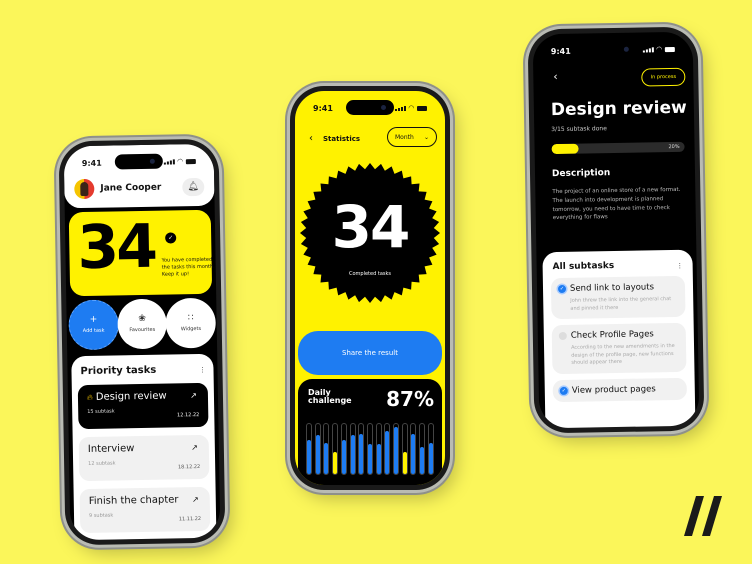  I want to click on task-date: 11.11.22, so click(190, 519).